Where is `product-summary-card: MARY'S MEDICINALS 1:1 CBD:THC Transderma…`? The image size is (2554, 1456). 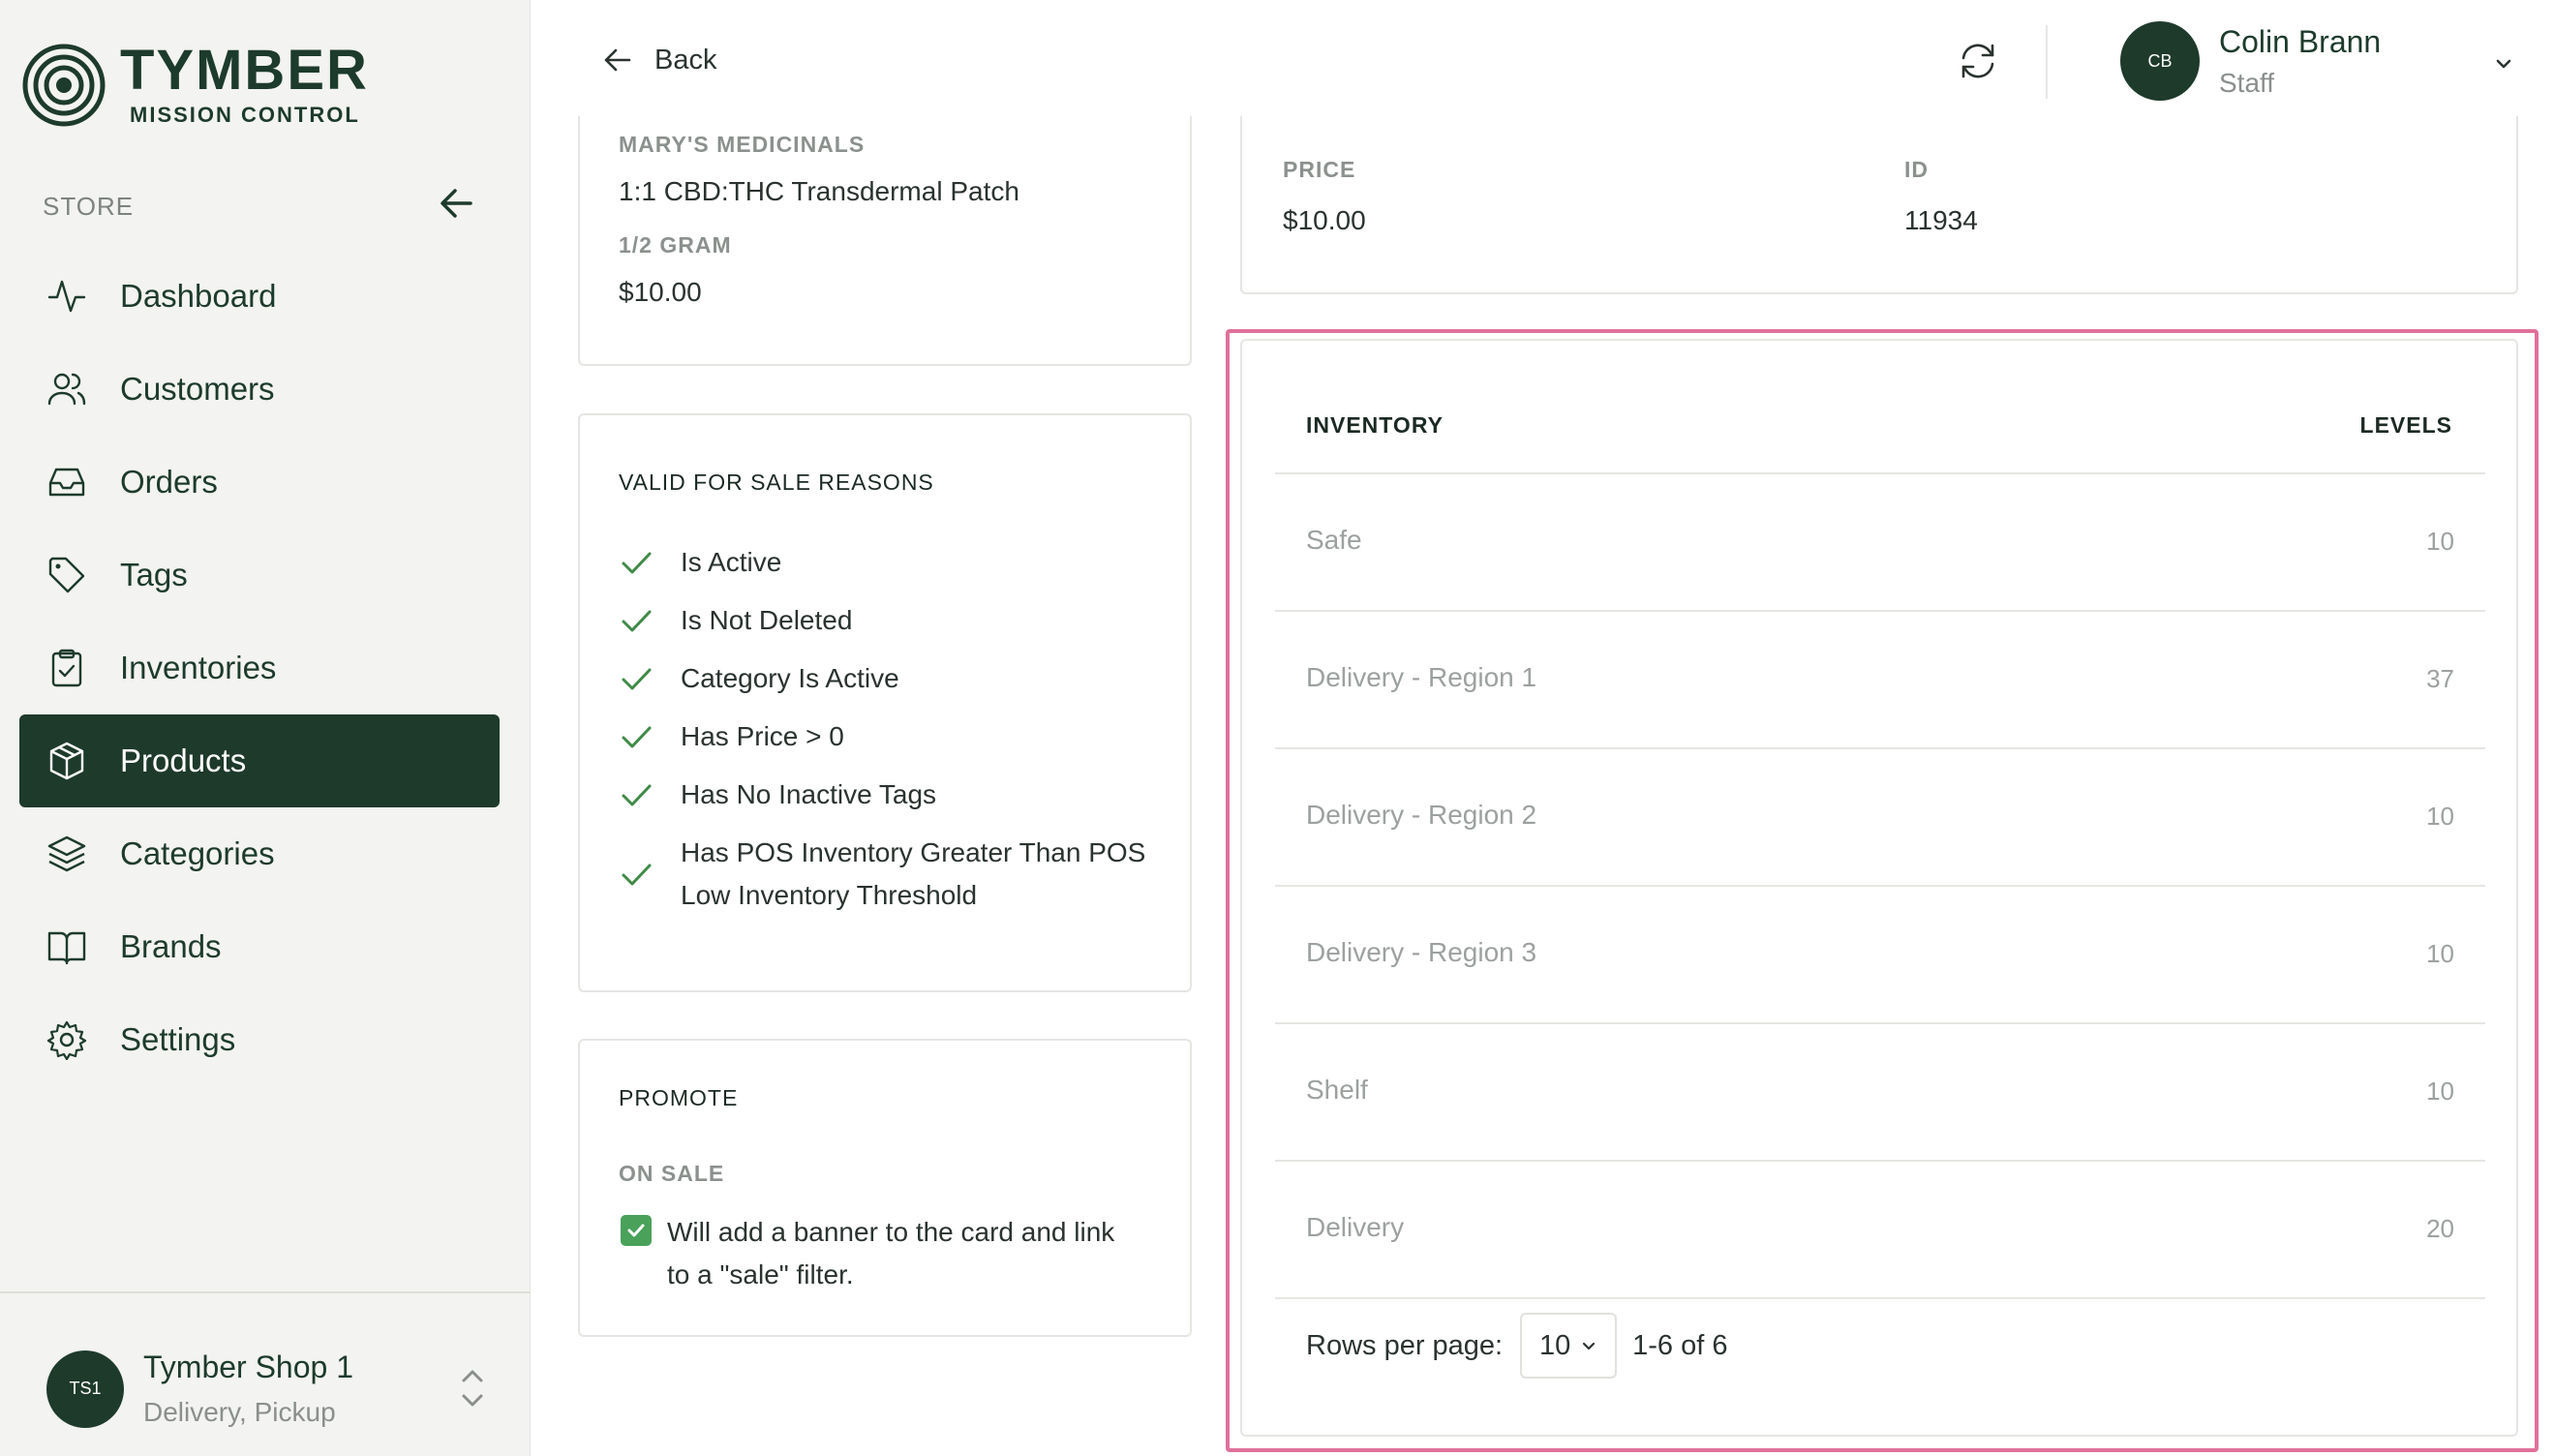 product-summary-card: MARY'S MEDICINALS 1:1 CBD:THC Transderma… is located at coordinates (885, 241).